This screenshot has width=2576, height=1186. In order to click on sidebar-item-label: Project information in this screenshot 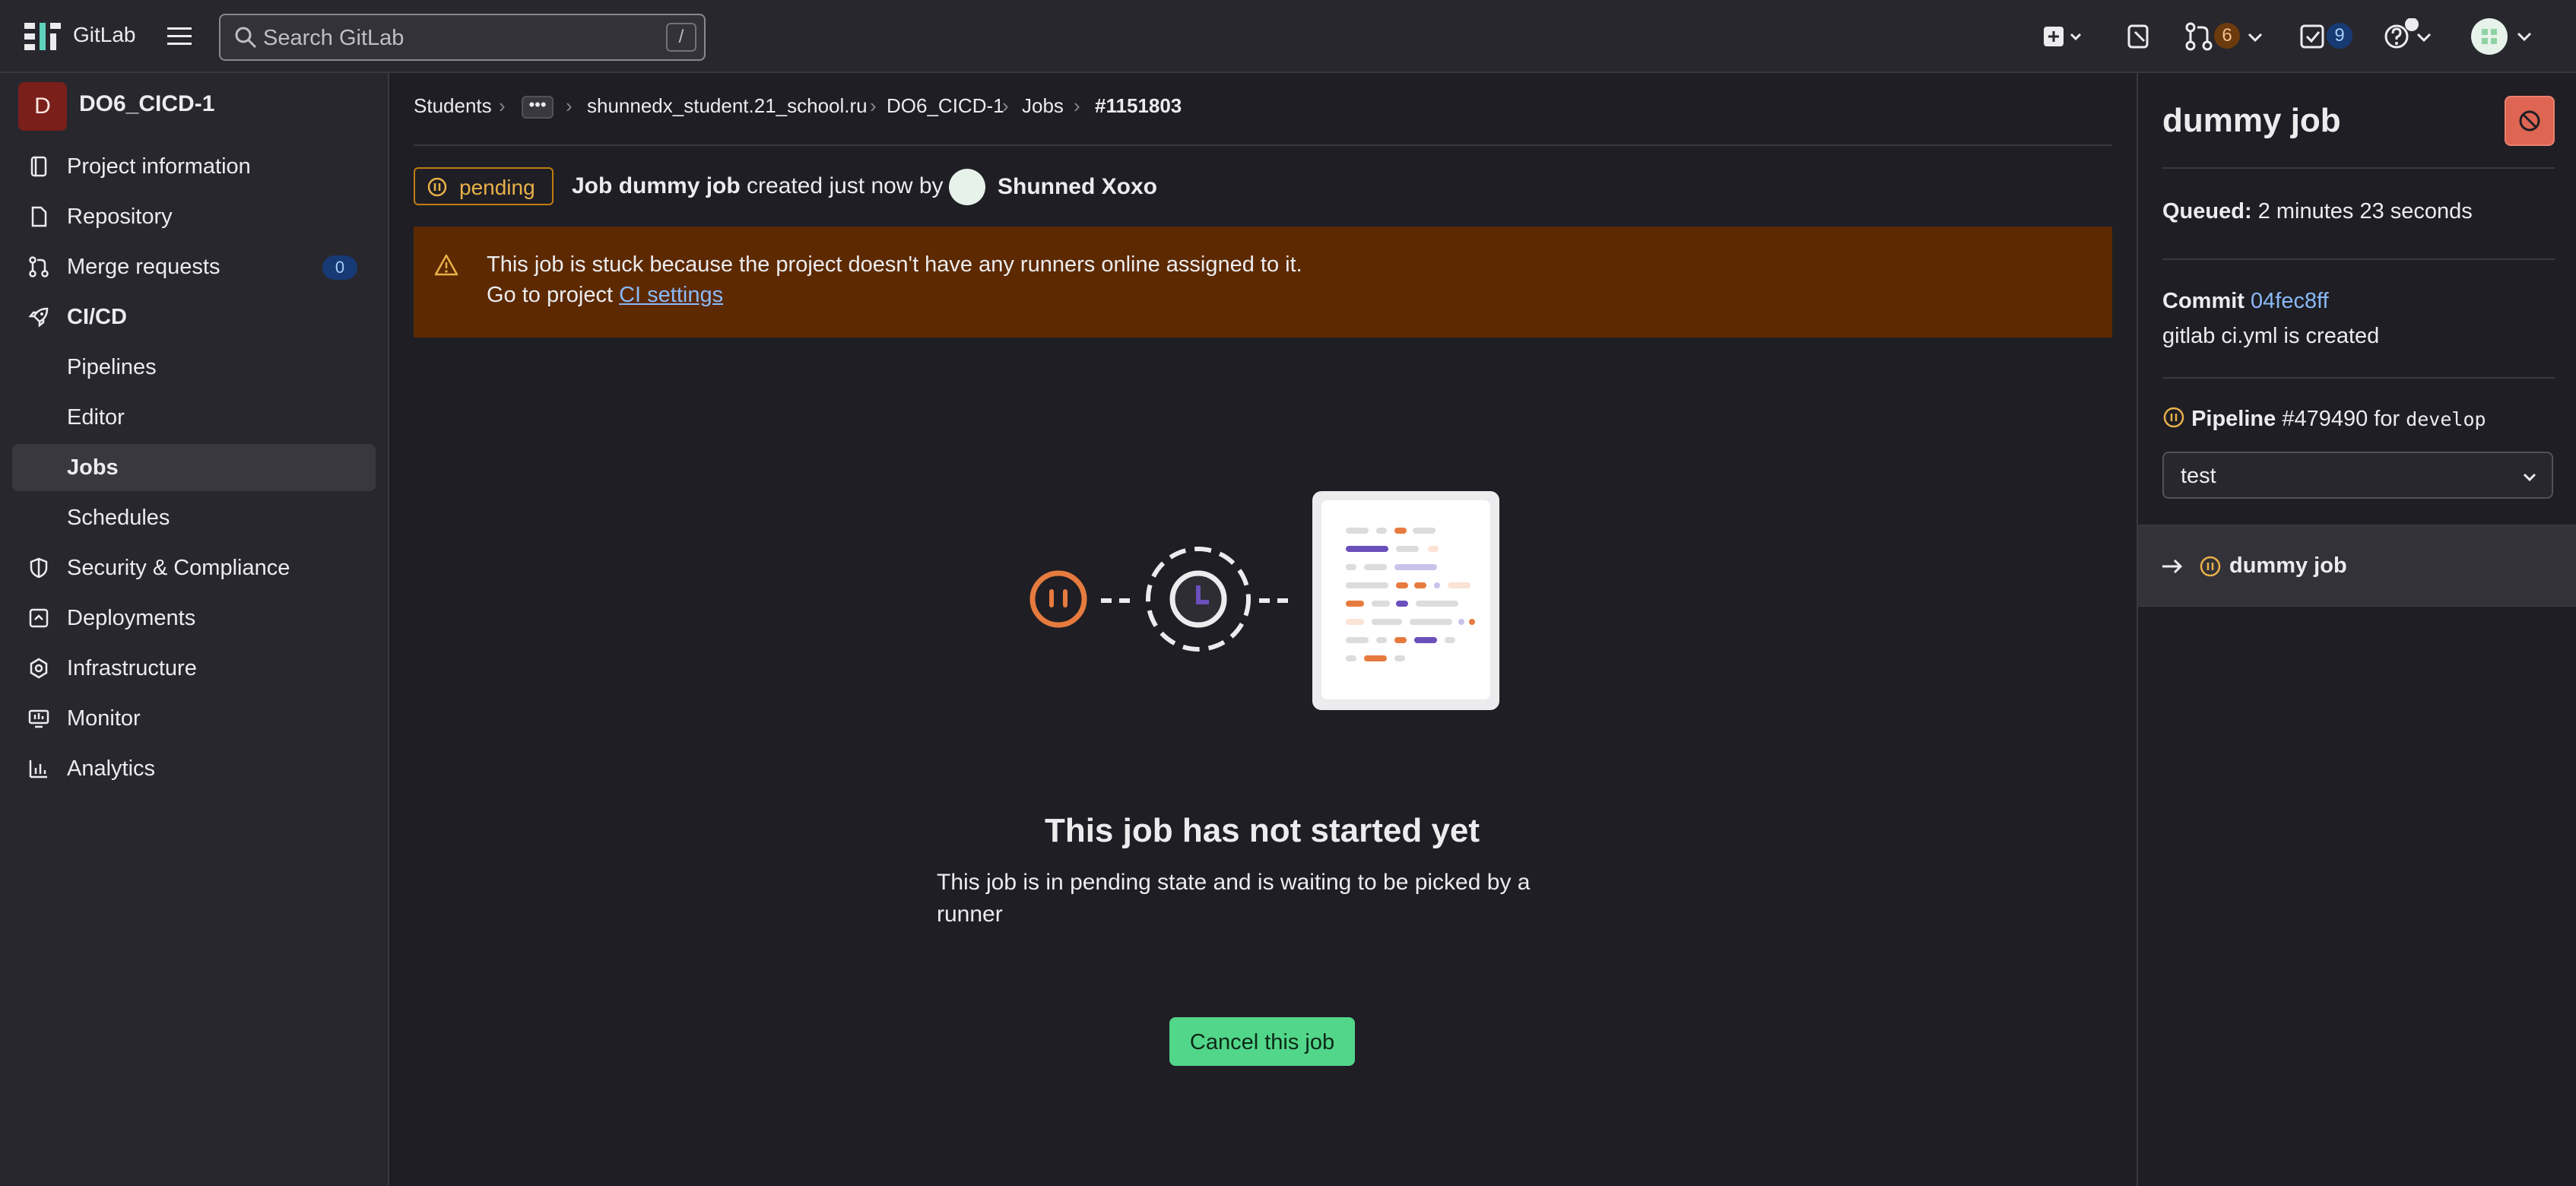, I will do `click(159, 166)`.